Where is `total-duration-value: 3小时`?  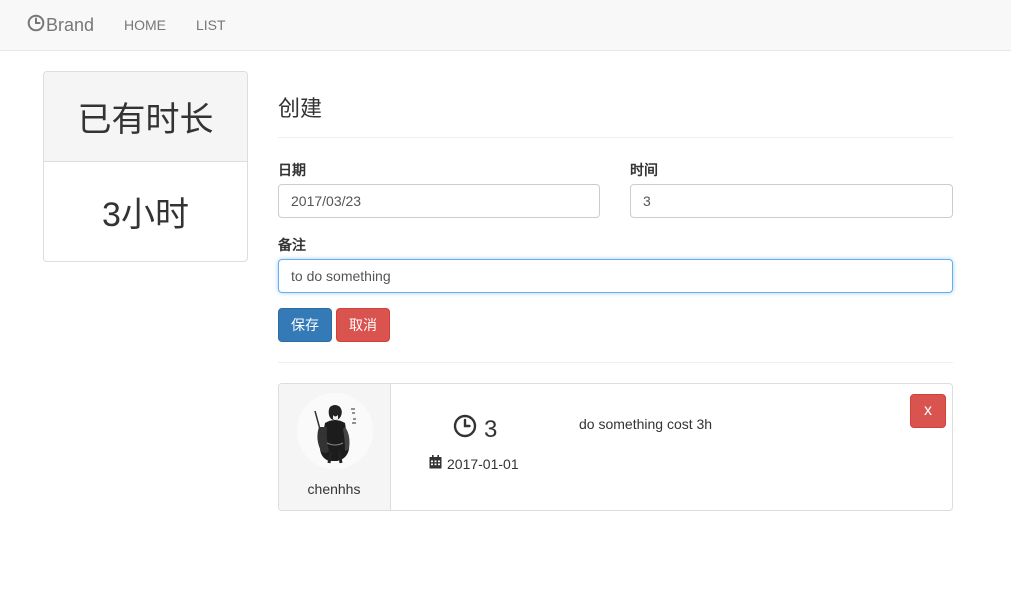 total-duration-value: 3小时 is located at coordinates (145, 215).